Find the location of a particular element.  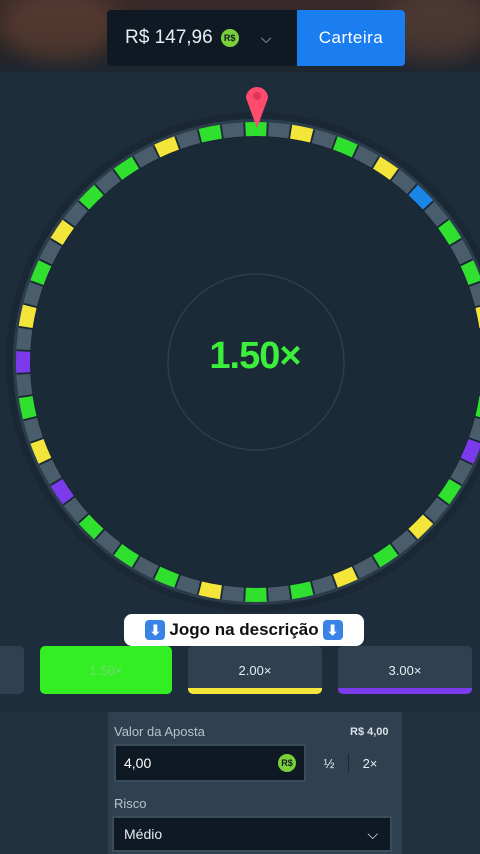

multiplier-label: 2.00× is located at coordinates (255, 670).